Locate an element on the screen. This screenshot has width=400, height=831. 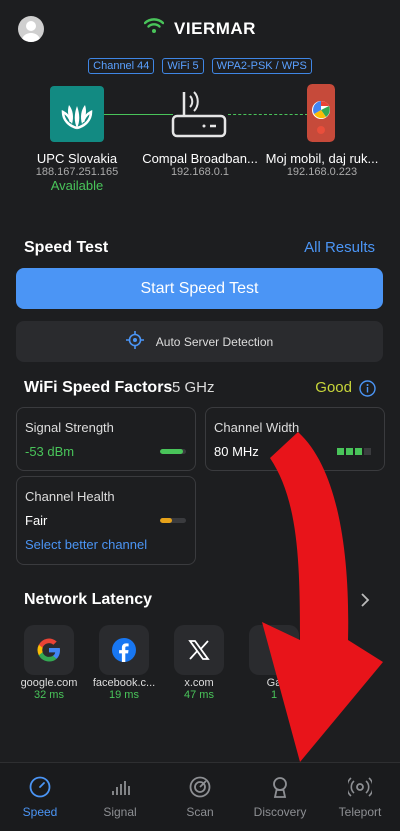
discovery-icon is located at coordinates (280, 787).